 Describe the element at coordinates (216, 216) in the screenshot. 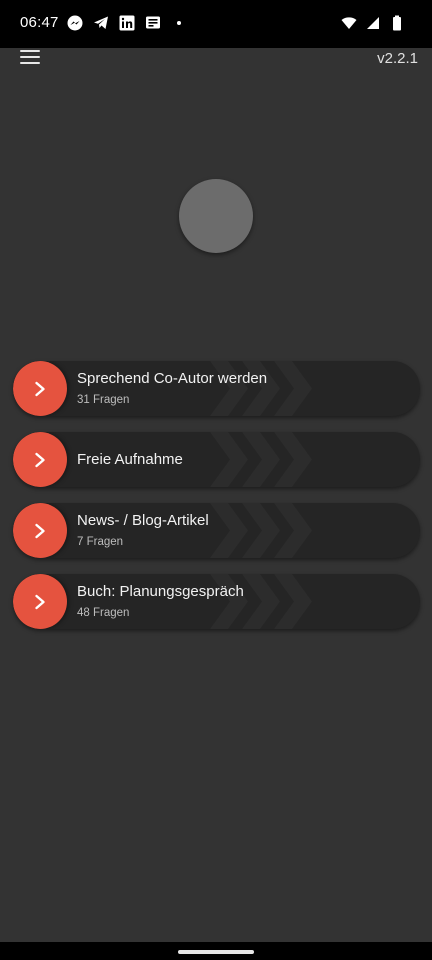

I see `avatar` at that location.